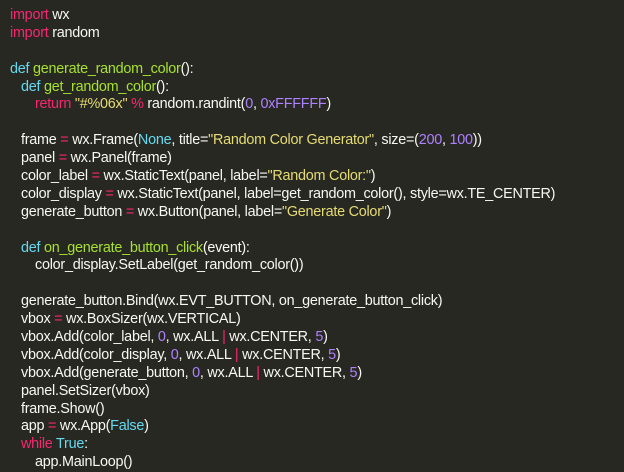 The width and height of the screenshot is (624, 472). I want to click on code-token: app, so click(35, 426).